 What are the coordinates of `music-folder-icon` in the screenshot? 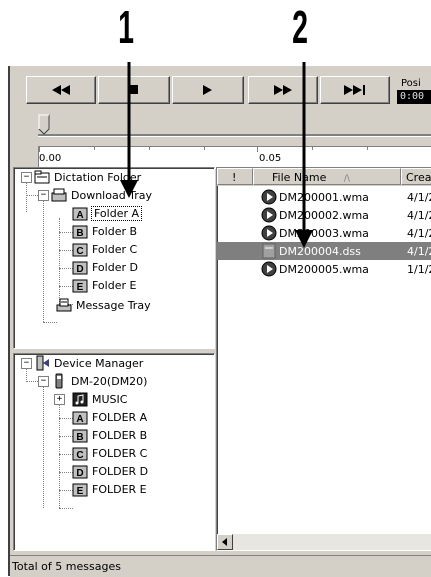 It's located at (80, 399).